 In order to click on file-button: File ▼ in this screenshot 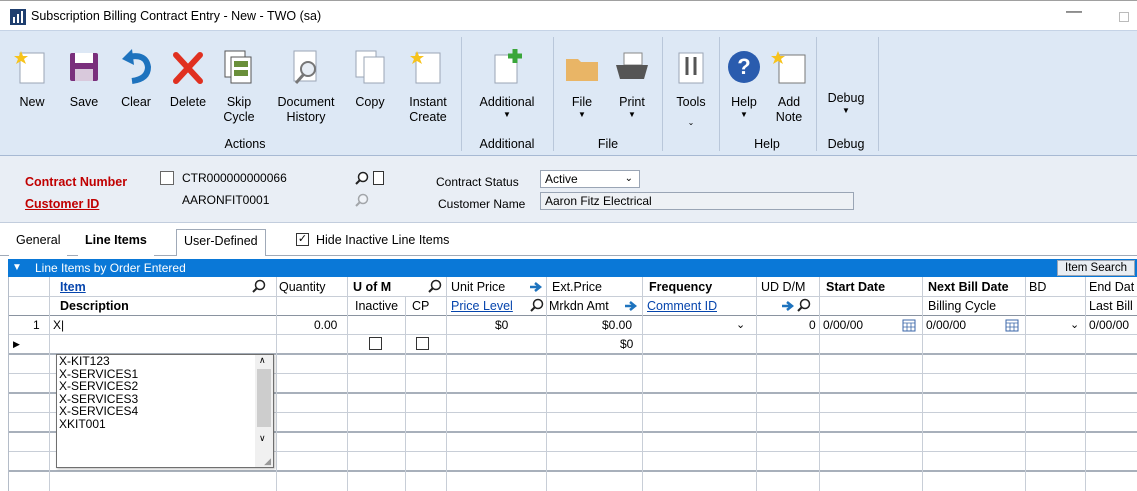, I will do `click(582, 75)`.